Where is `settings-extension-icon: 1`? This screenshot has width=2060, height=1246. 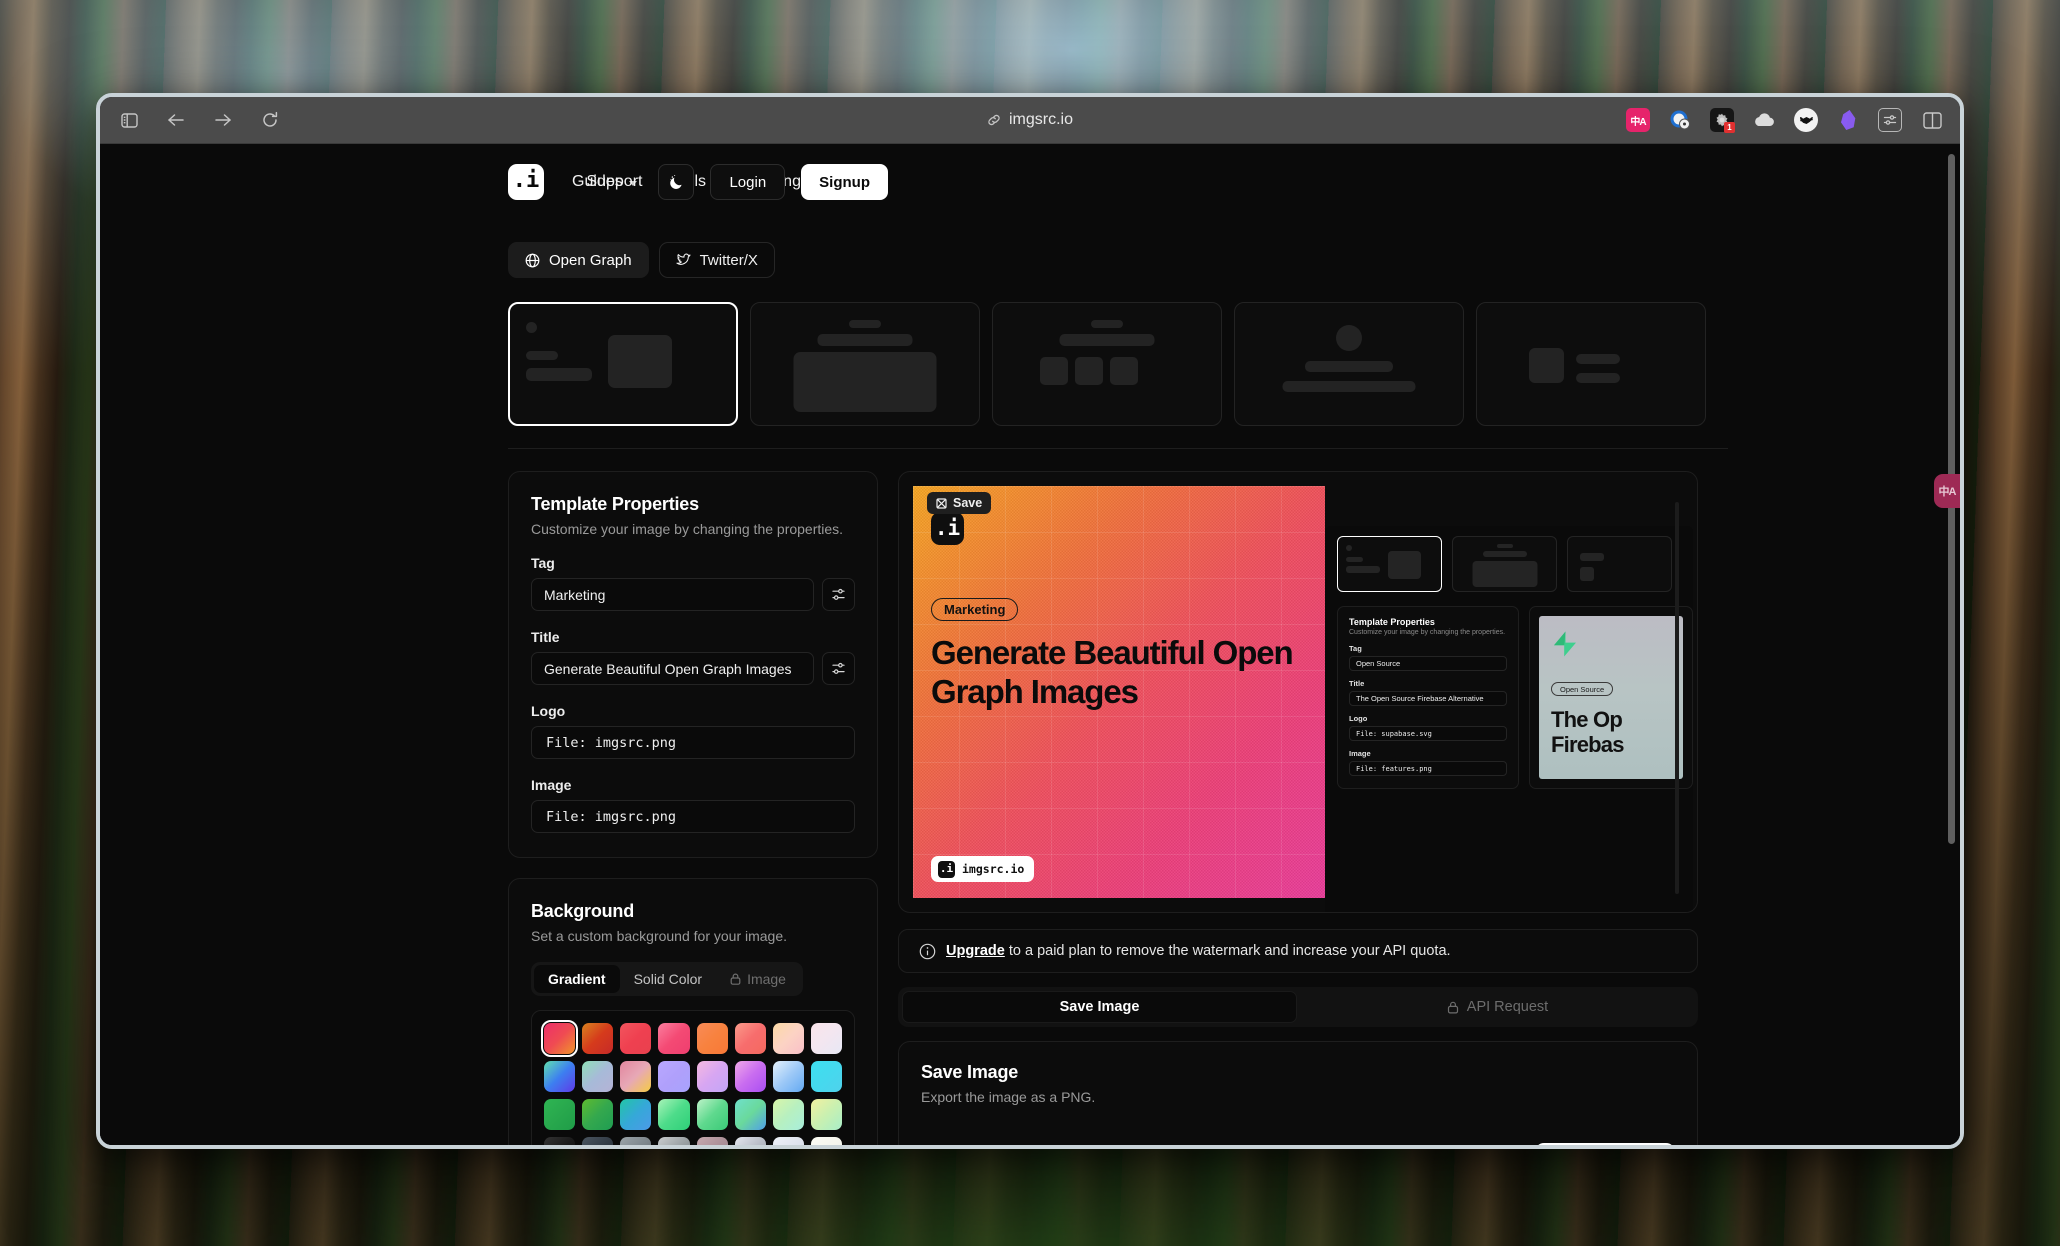
settings-extension-icon: 1 is located at coordinates (1722, 120).